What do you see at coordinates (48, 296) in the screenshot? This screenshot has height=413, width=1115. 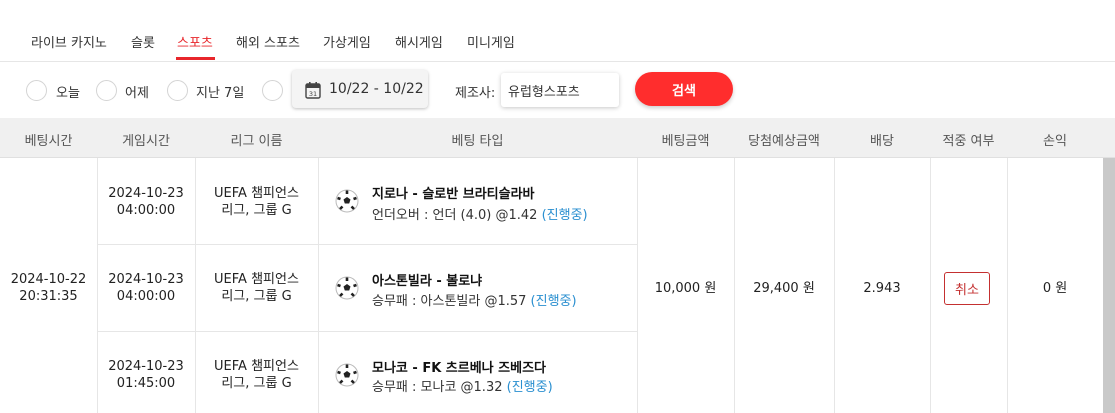 I see `bet-time-clock: 20:31:35` at bounding box center [48, 296].